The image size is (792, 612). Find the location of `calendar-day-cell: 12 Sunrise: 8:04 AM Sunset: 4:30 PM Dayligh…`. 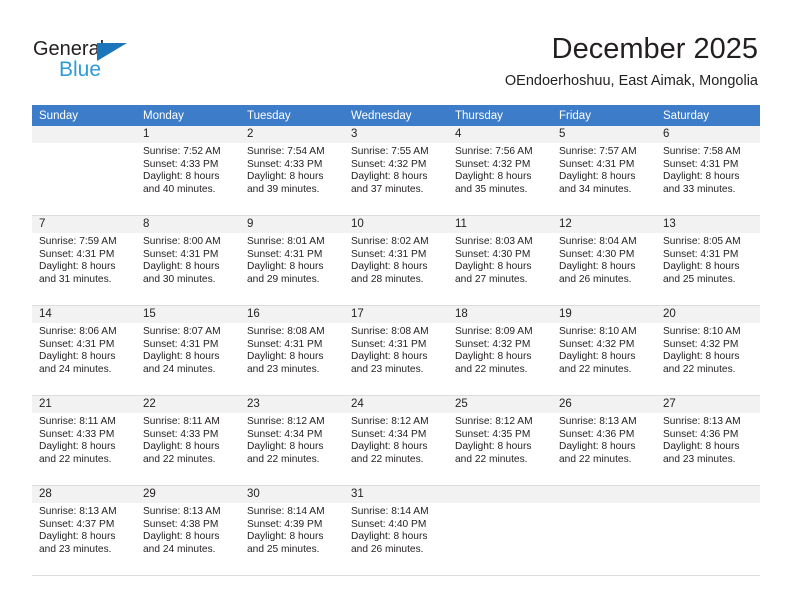

calendar-day-cell: 12 Sunrise: 8:04 AM Sunset: 4:30 PM Dayligh… is located at coordinates (604, 261).